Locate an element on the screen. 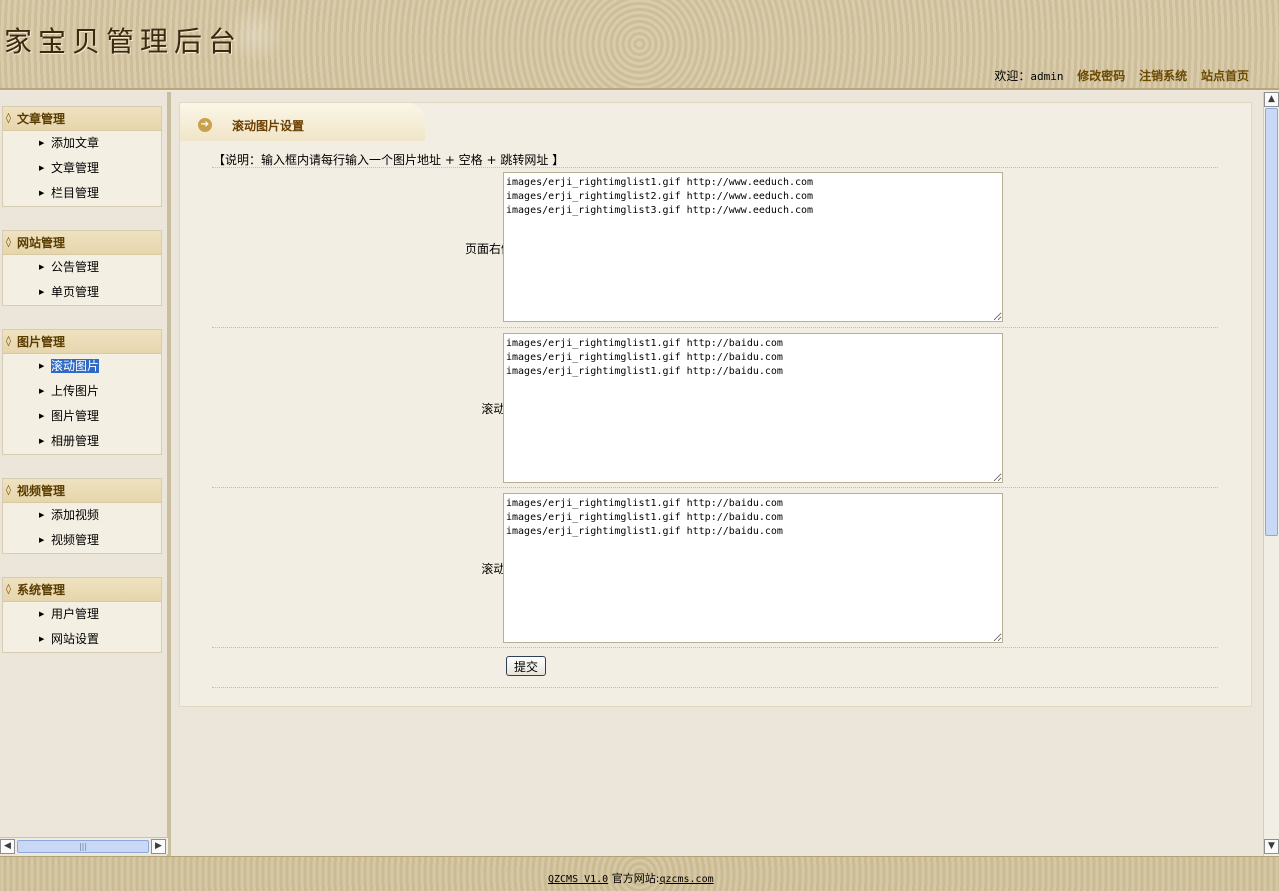 This screenshot has height=891, width=1279. sidebar-item-add-video: ▶ 添加视频 is located at coordinates (82, 515).